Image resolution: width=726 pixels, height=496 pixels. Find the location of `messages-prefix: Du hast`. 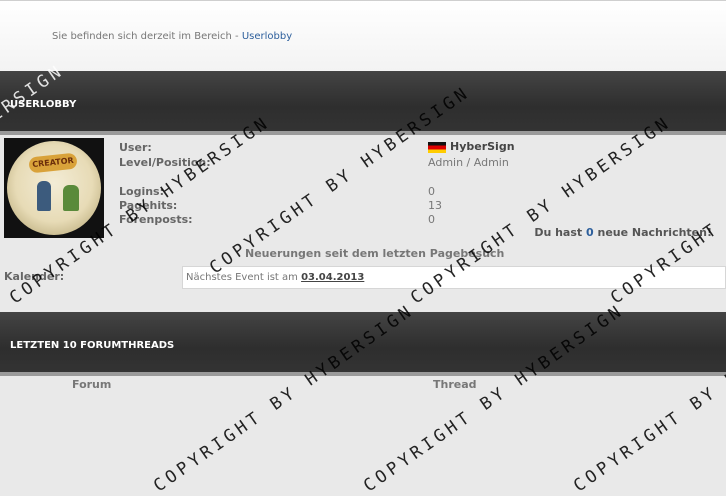

messages-prefix: Du hast is located at coordinates (560, 232).